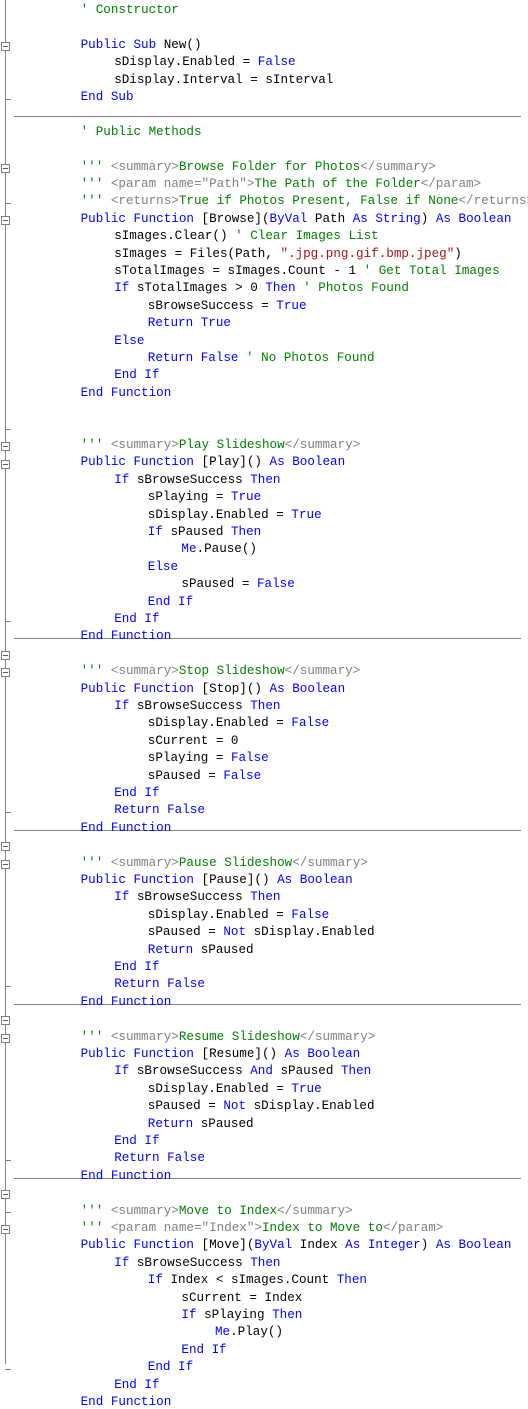 This screenshot has width=528, height=1409. I want to click on code-token-xtag: <param name="Index">, so click(186, 1228).